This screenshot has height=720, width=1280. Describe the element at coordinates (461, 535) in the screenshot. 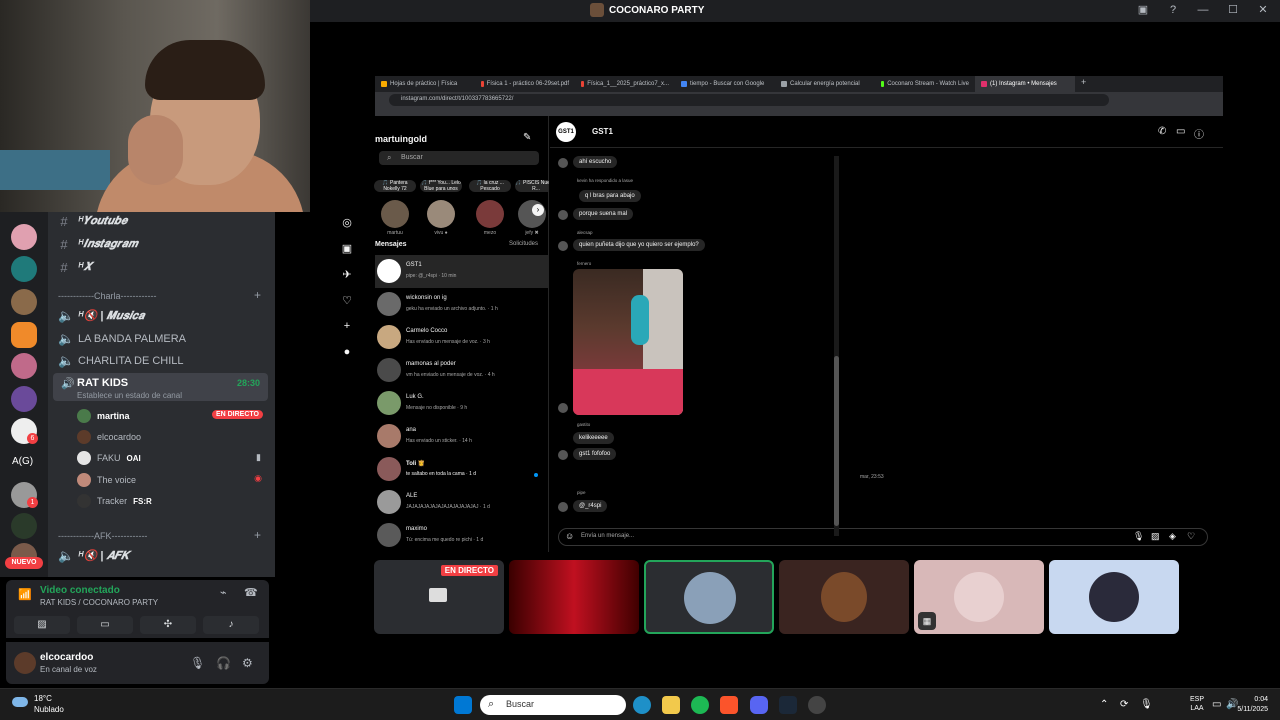

I see `conversation-item: maximo Tú: encima me quedo re pichi · 1 d` at that location.